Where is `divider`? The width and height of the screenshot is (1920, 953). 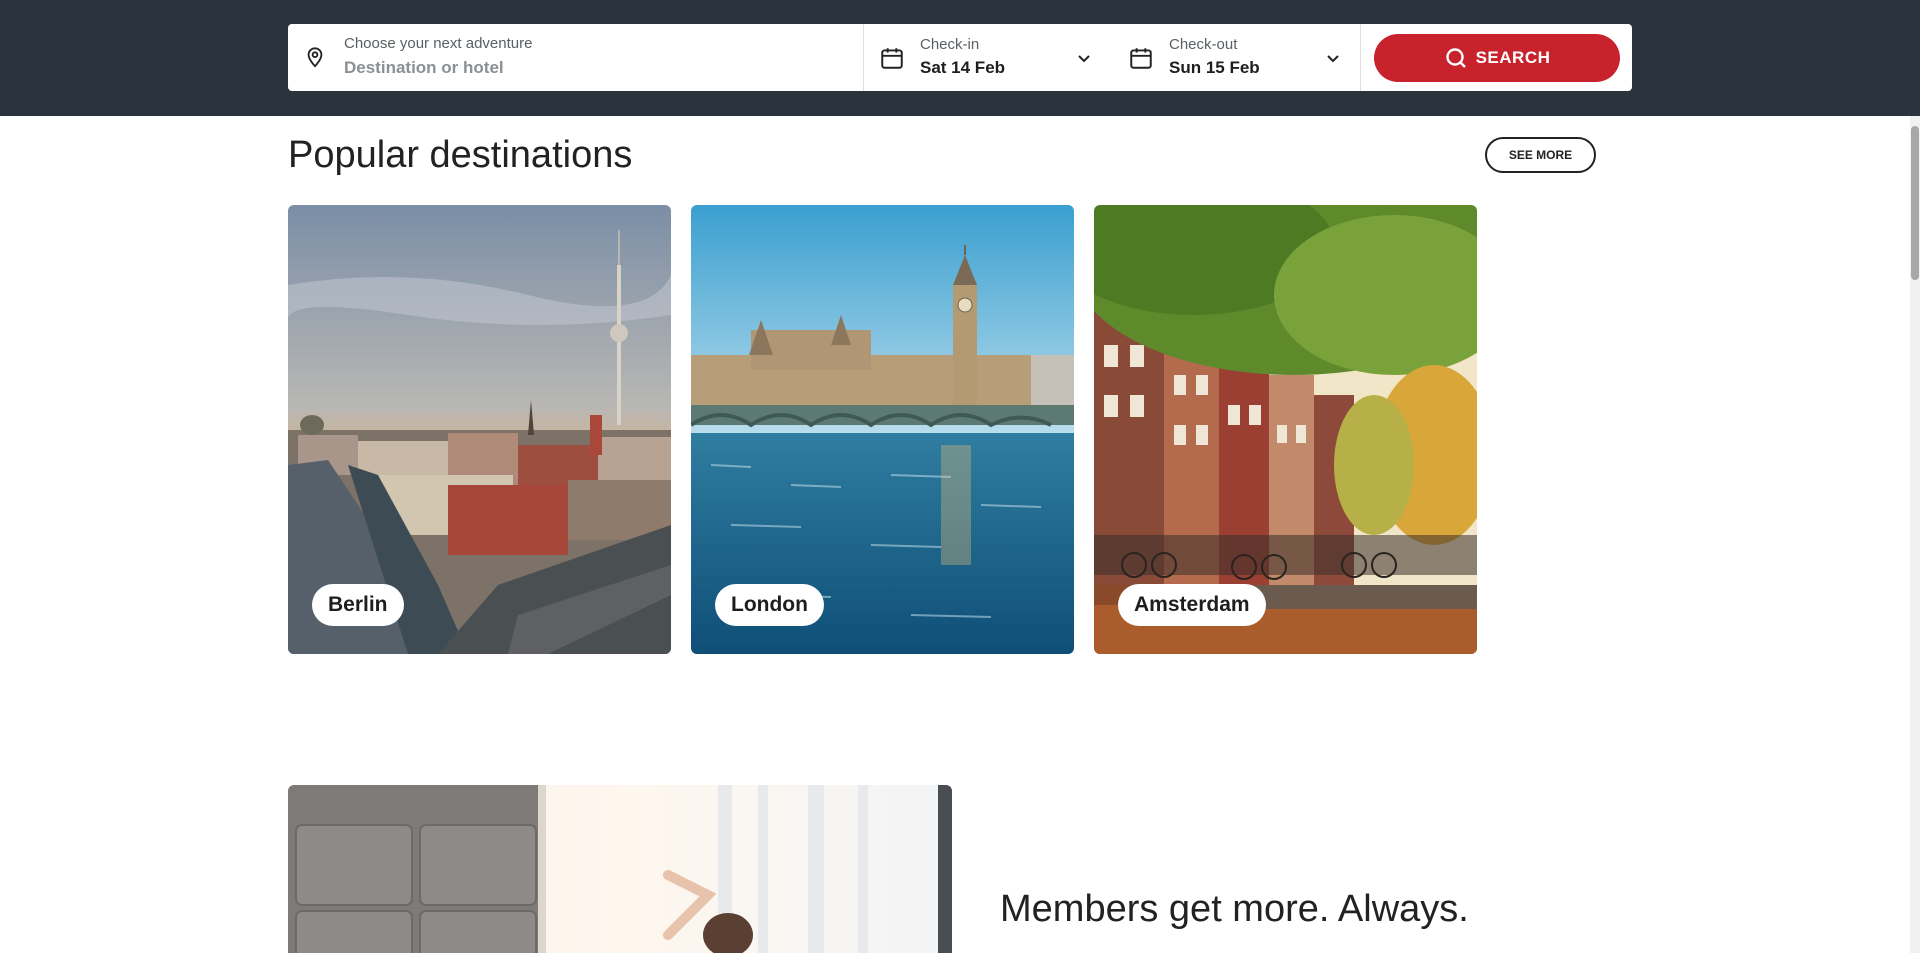 divider is located at coordinates (1360, 57).